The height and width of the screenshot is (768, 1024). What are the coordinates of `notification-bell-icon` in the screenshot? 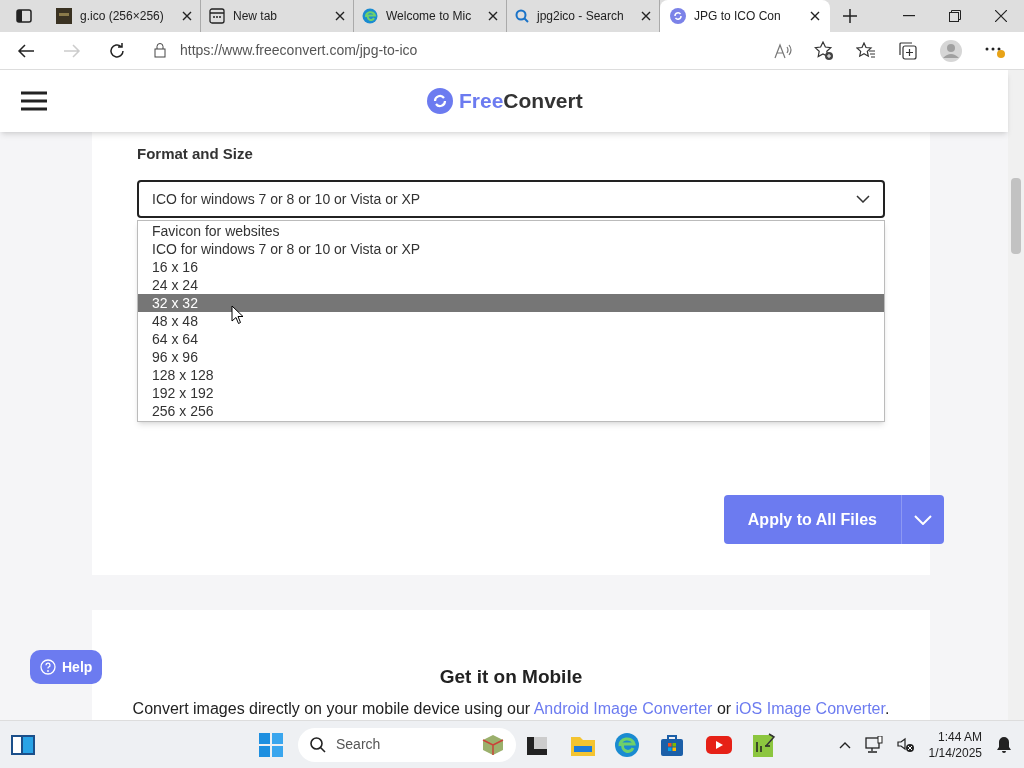 It's located at (1004, 744).